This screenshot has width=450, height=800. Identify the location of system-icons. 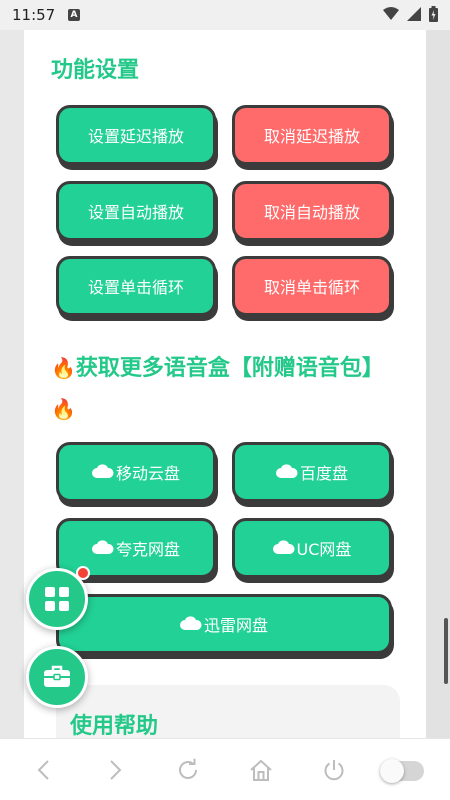
(410, 14).